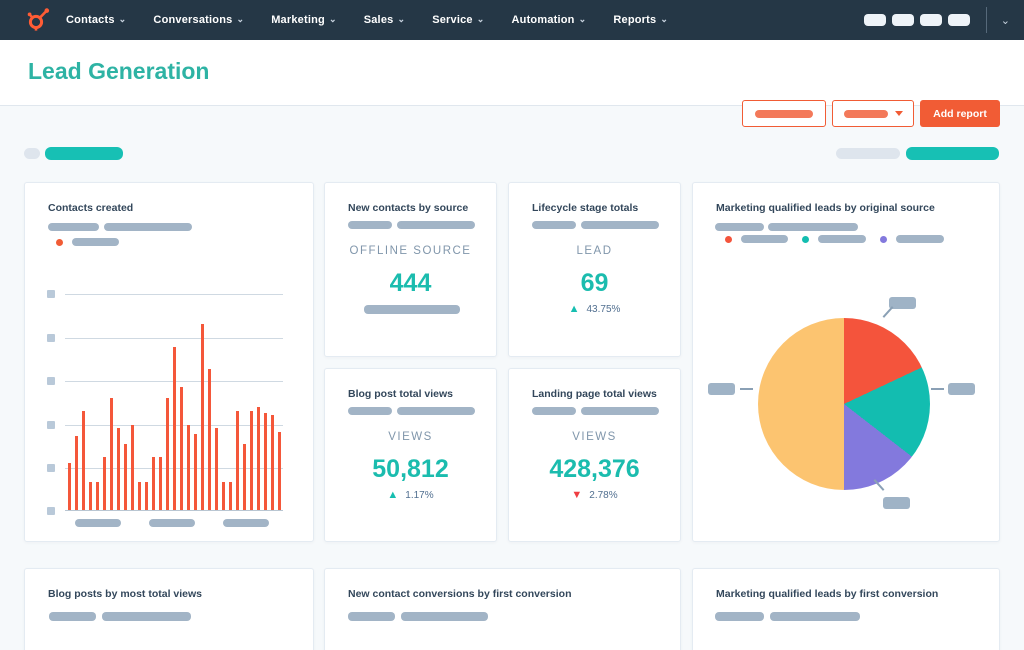 The width and height of the screenshot is (1024, 650). I want to click on metric-label: OFFLINE SOURCE, so click(410, 251).